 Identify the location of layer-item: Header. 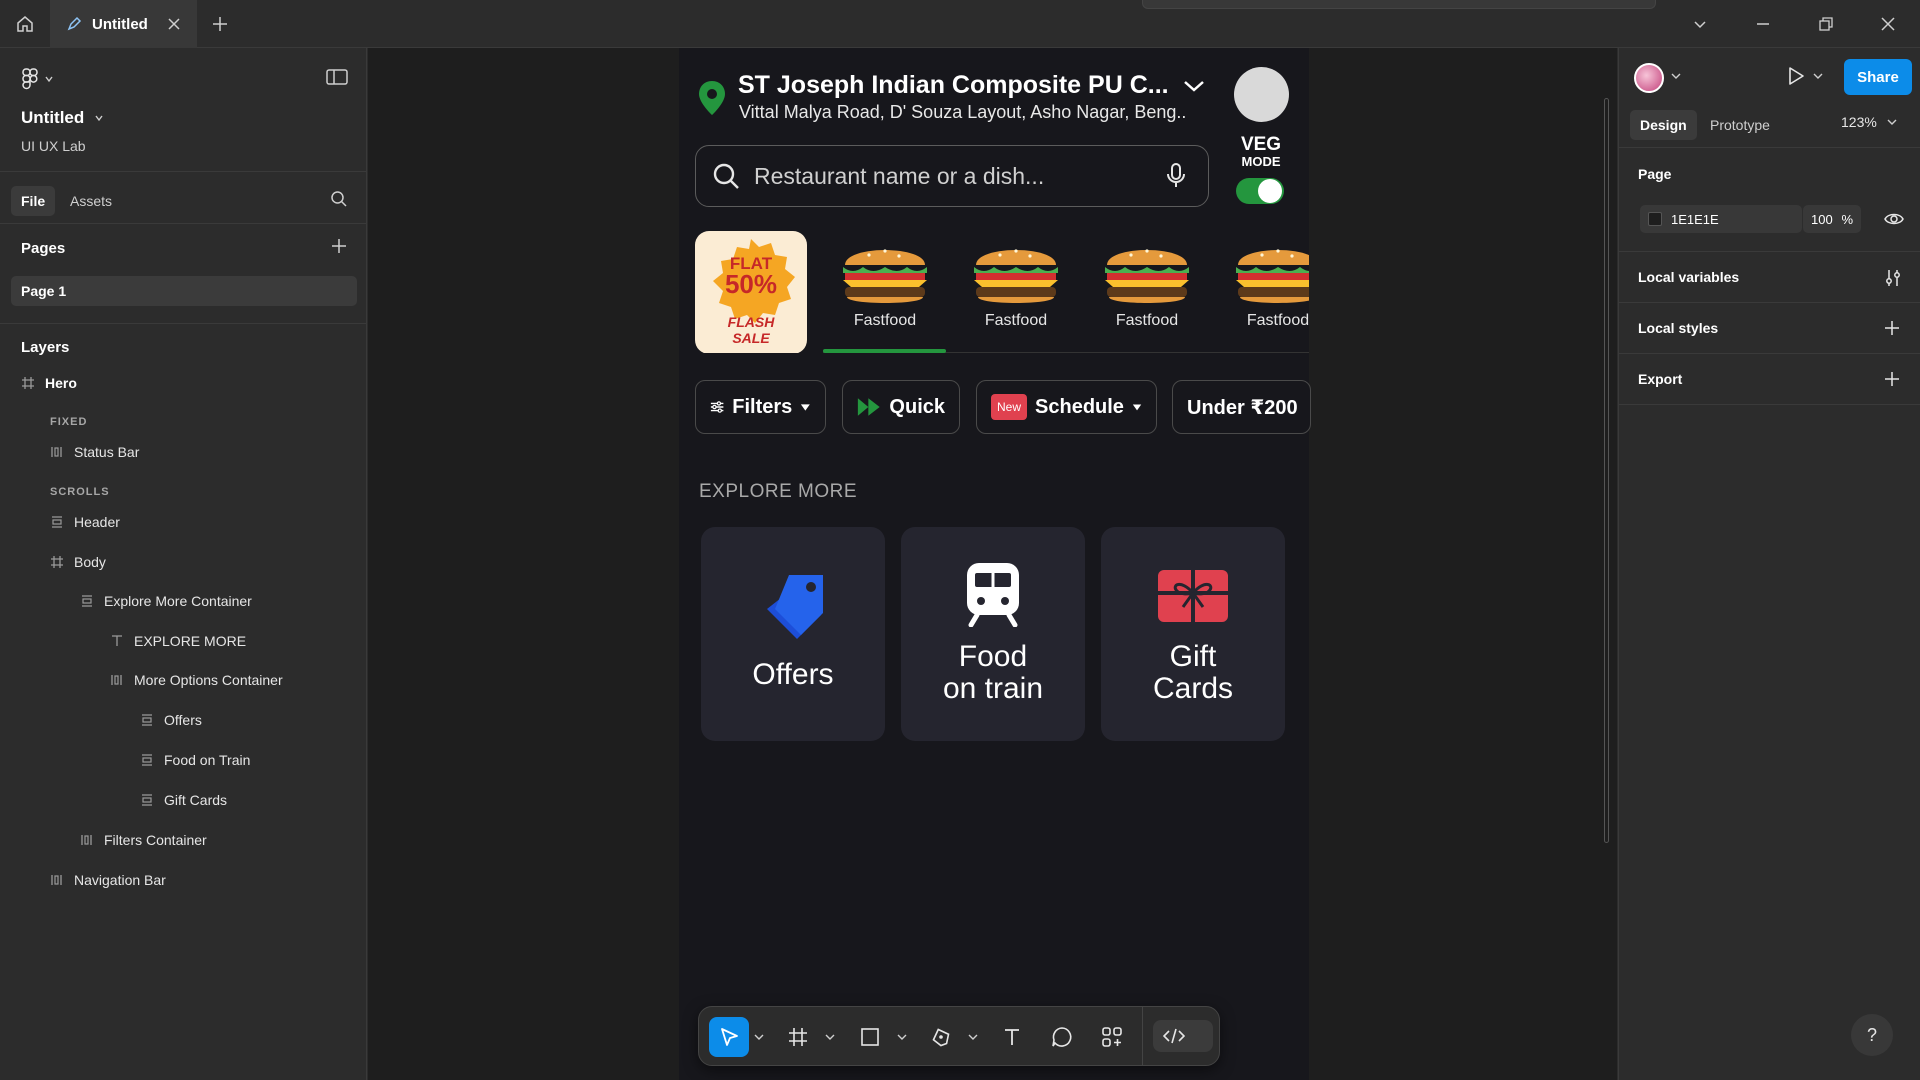
(85, 522).